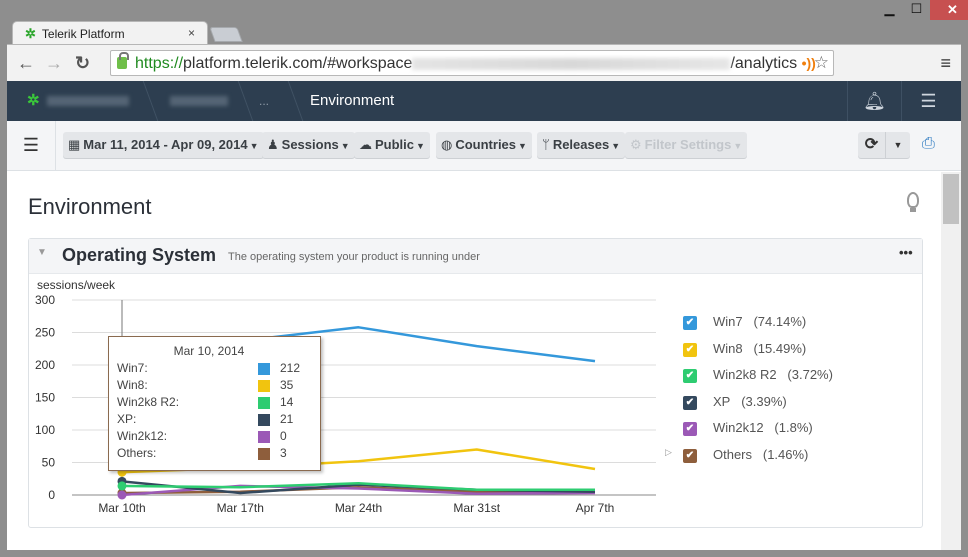  What do you see at coordinates (42, 252) in the screenshot?
I see `collapse-caret-icon: ▼` at bounding box center [42, 252].